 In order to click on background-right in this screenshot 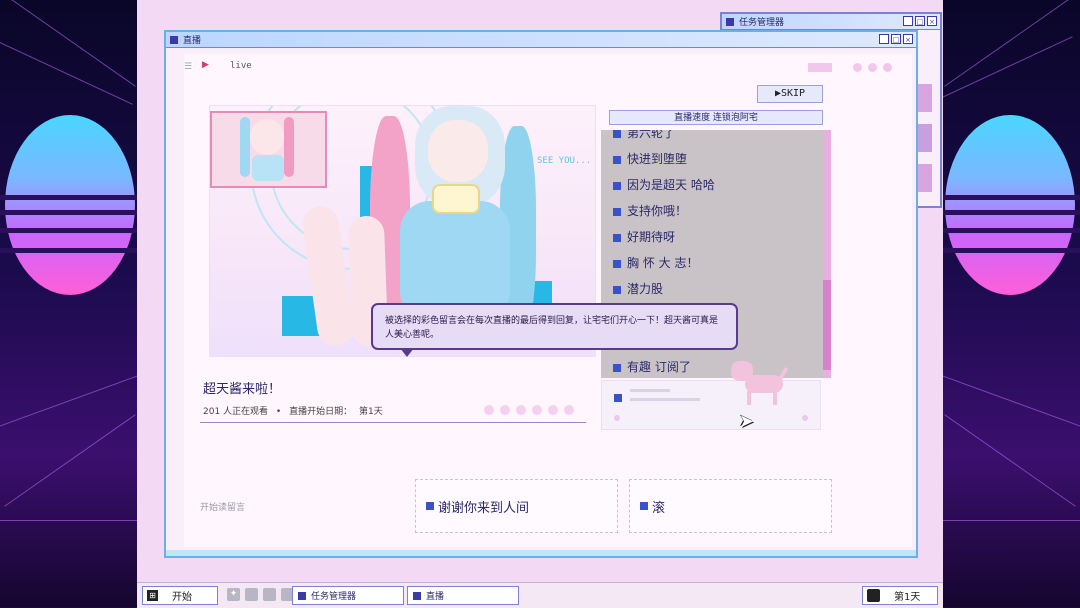, I will do `click(1010, 303)`.